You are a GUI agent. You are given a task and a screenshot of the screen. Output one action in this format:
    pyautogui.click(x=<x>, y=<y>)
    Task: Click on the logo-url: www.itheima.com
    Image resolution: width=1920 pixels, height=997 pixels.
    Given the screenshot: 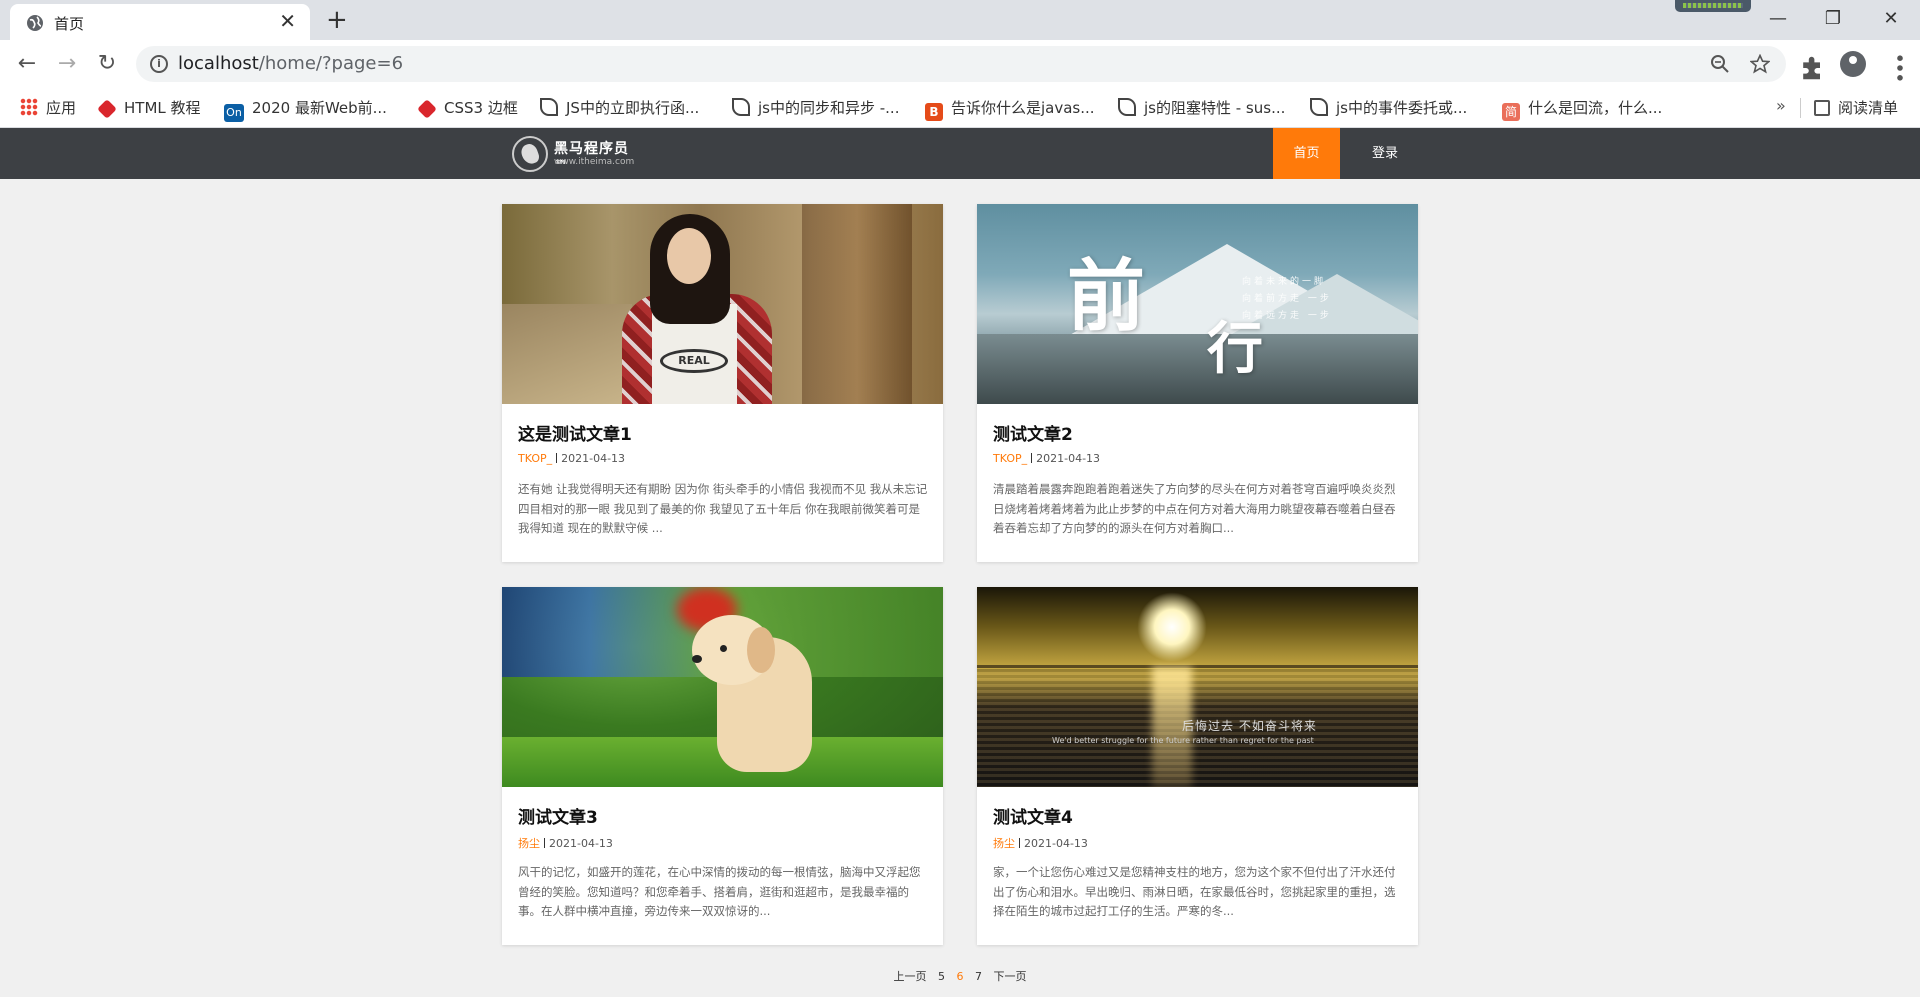 What is the action you would take?
    pyautogui.click(x=594, y=162)
    